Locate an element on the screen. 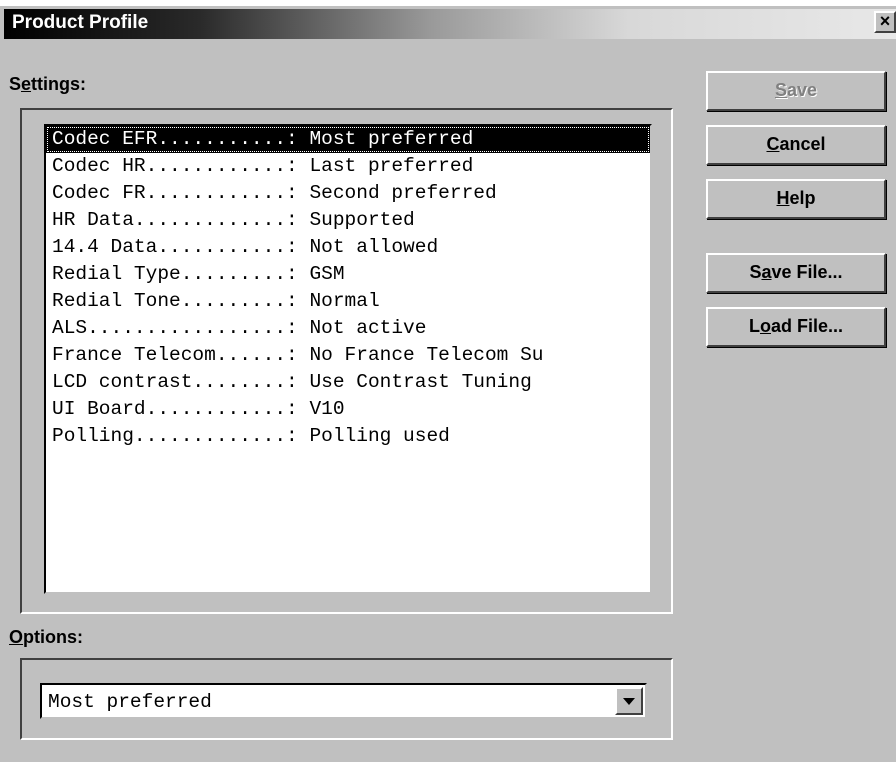 The image size is (896, 762). settings-label: Settings: is located at coordinates (47, 84).